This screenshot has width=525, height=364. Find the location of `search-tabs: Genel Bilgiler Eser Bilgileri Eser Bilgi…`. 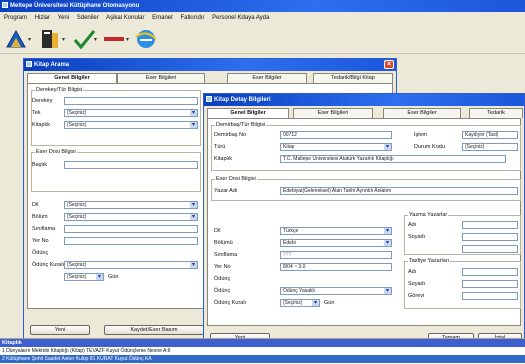

search-tabs: Genel Bilgiler Eser Bilgileri Eser Bilgi… is located at coordinates (210, 78).